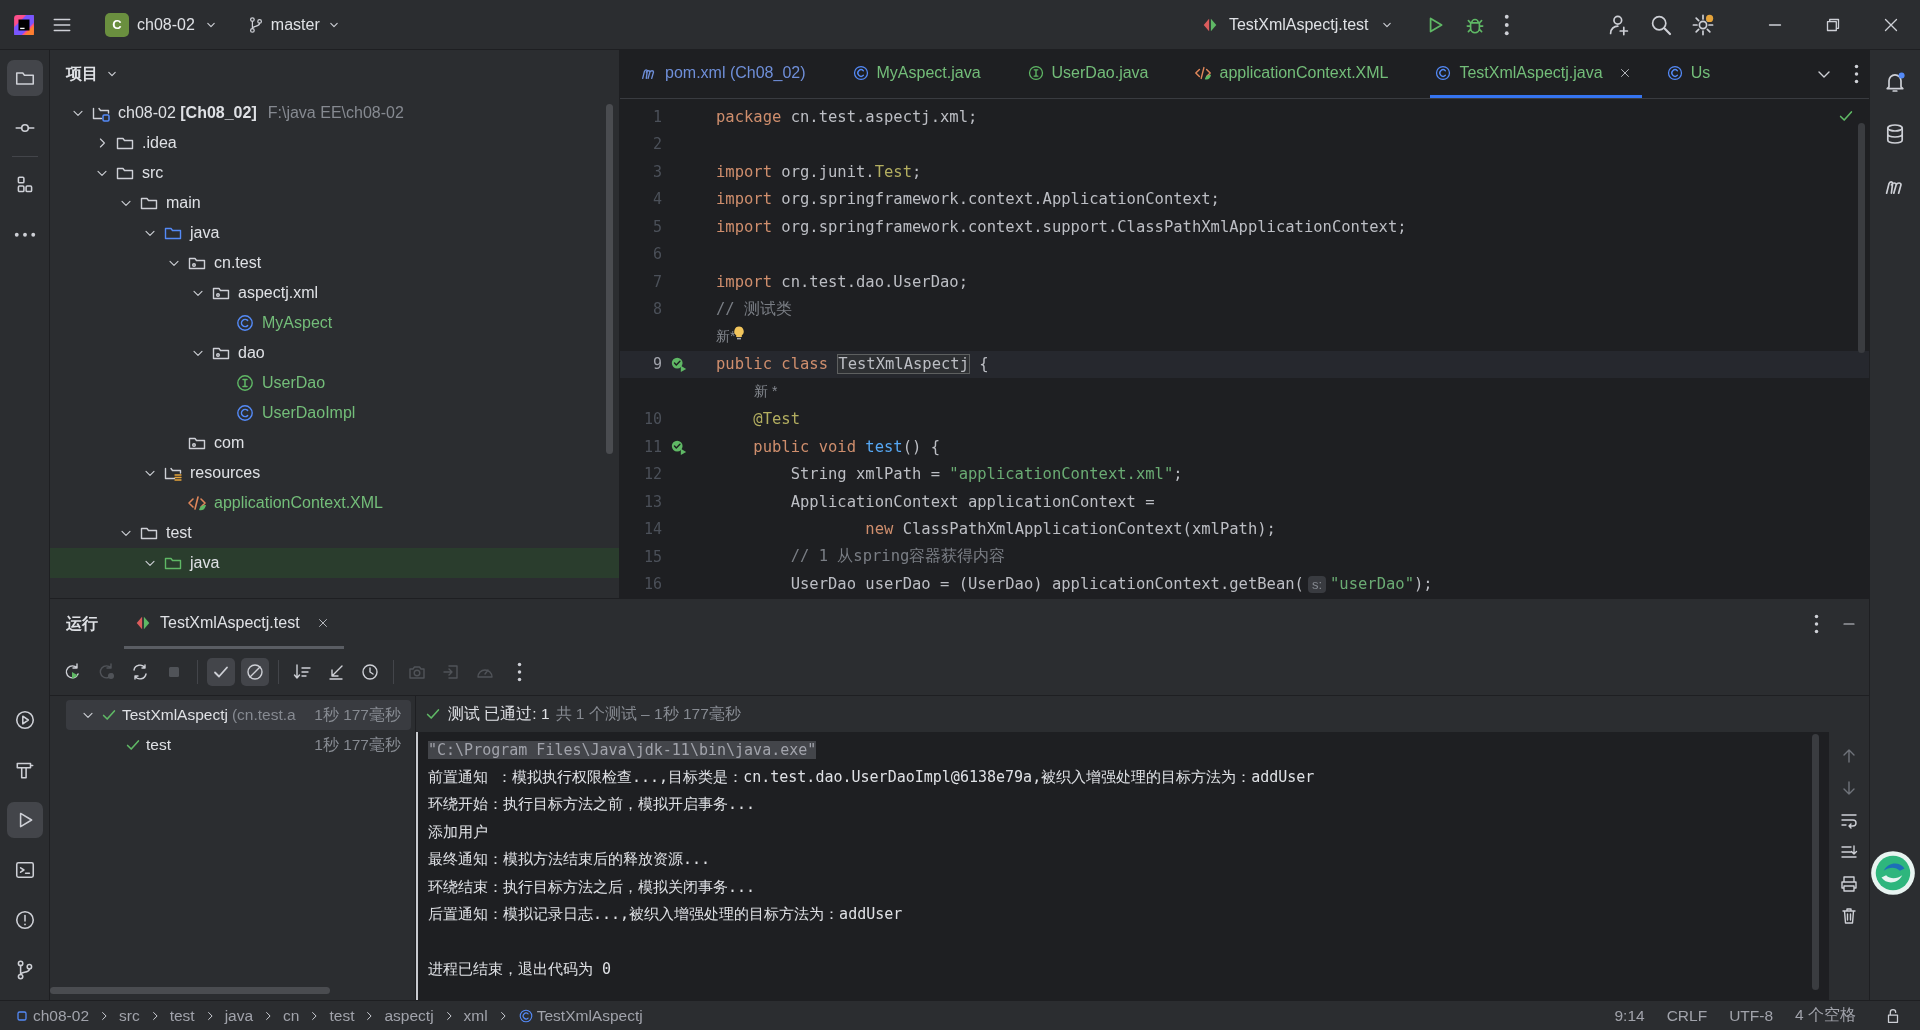 This screenshot has height=1030, width=1920. Describe the element at coordinates (302, 672) in the screenshot. I see `sort-icon` at that location.